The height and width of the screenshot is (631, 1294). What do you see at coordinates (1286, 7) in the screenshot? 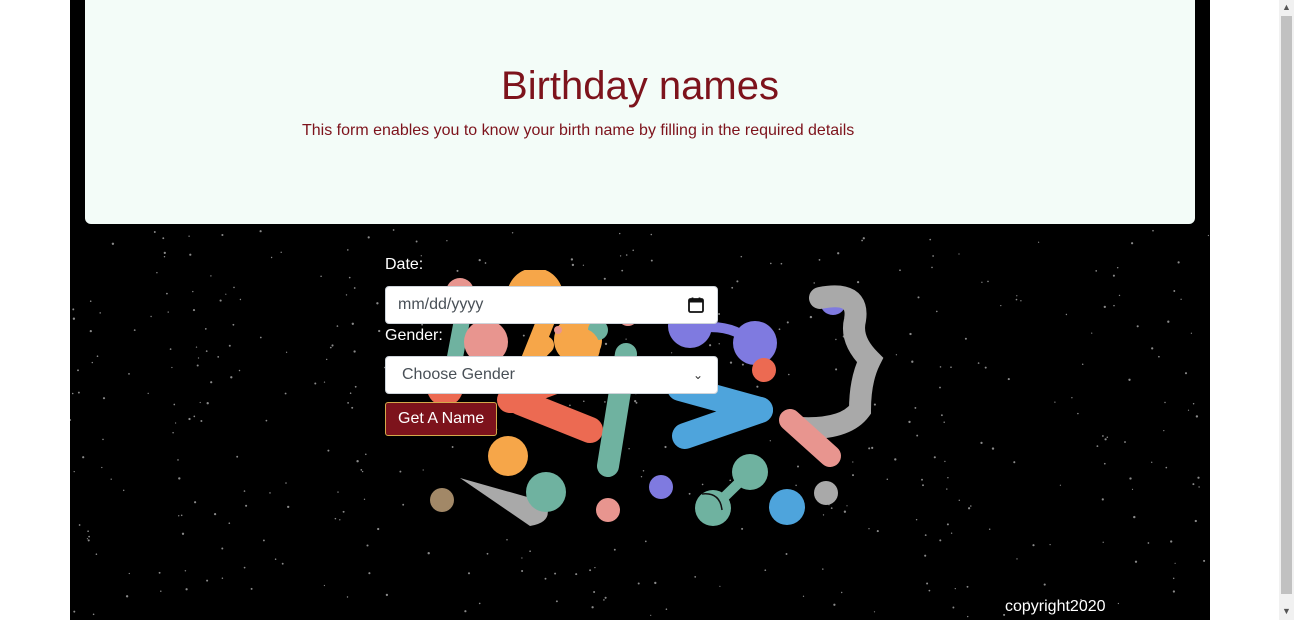
I see `scroll-up-icon: ▲` at bounding box center [1286, 7].